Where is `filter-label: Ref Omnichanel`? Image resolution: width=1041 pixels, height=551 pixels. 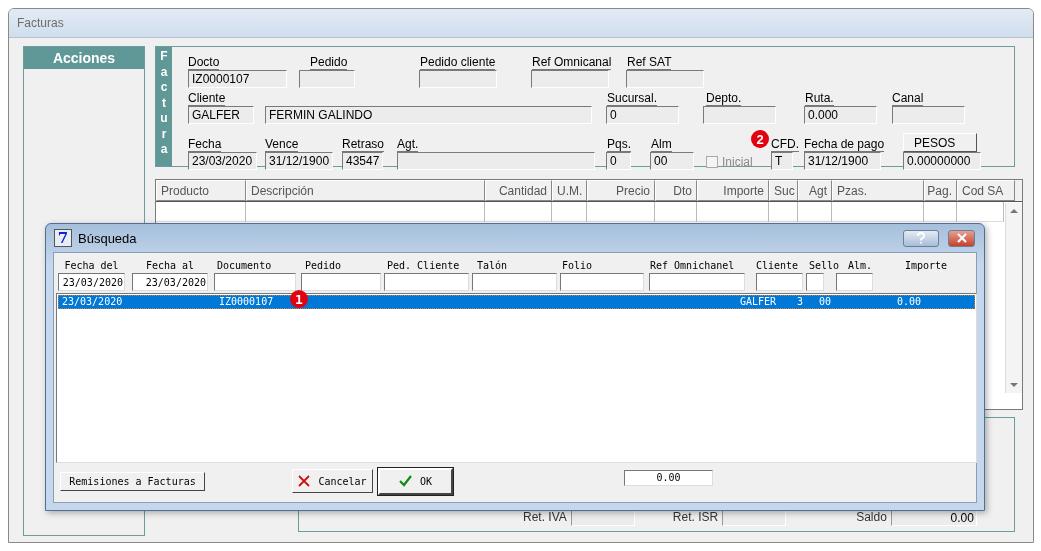
filter-label: Ref Omnichanel is located at coordinates (692, 265).